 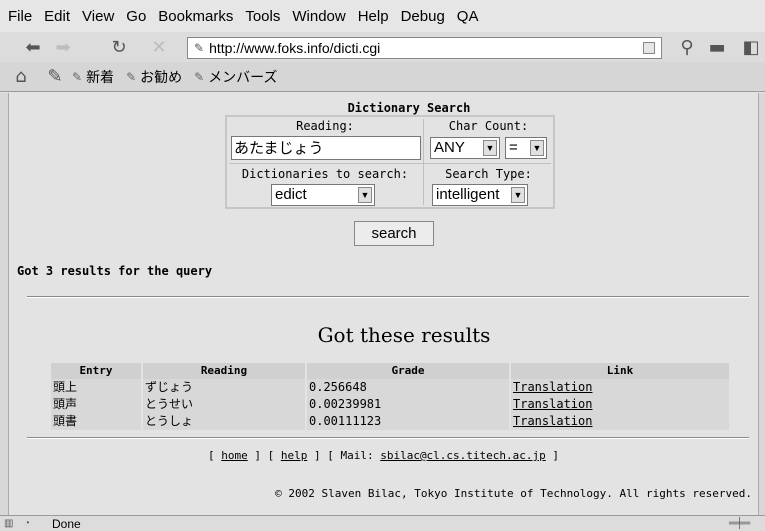 I want to click on menu-window: Window, so click(x=318, y=16).